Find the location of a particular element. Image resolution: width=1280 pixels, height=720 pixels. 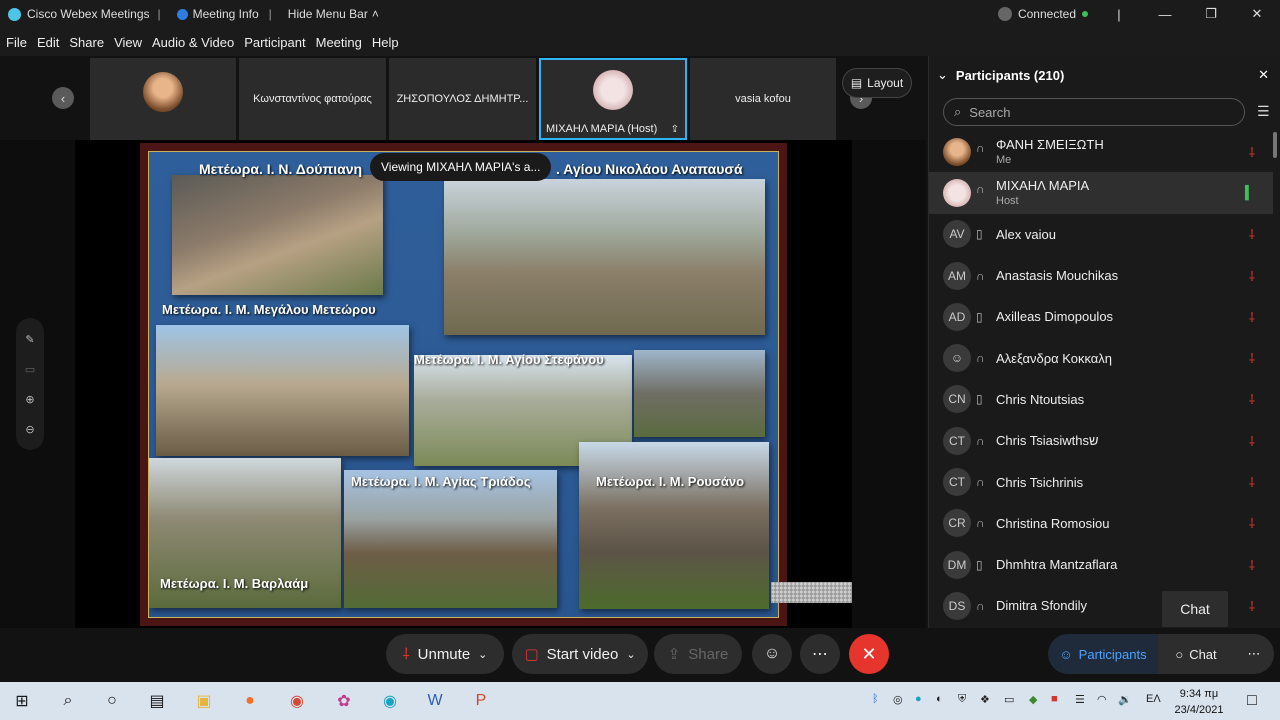

powerpoint-icon: P is located at coordinates (481, 701).